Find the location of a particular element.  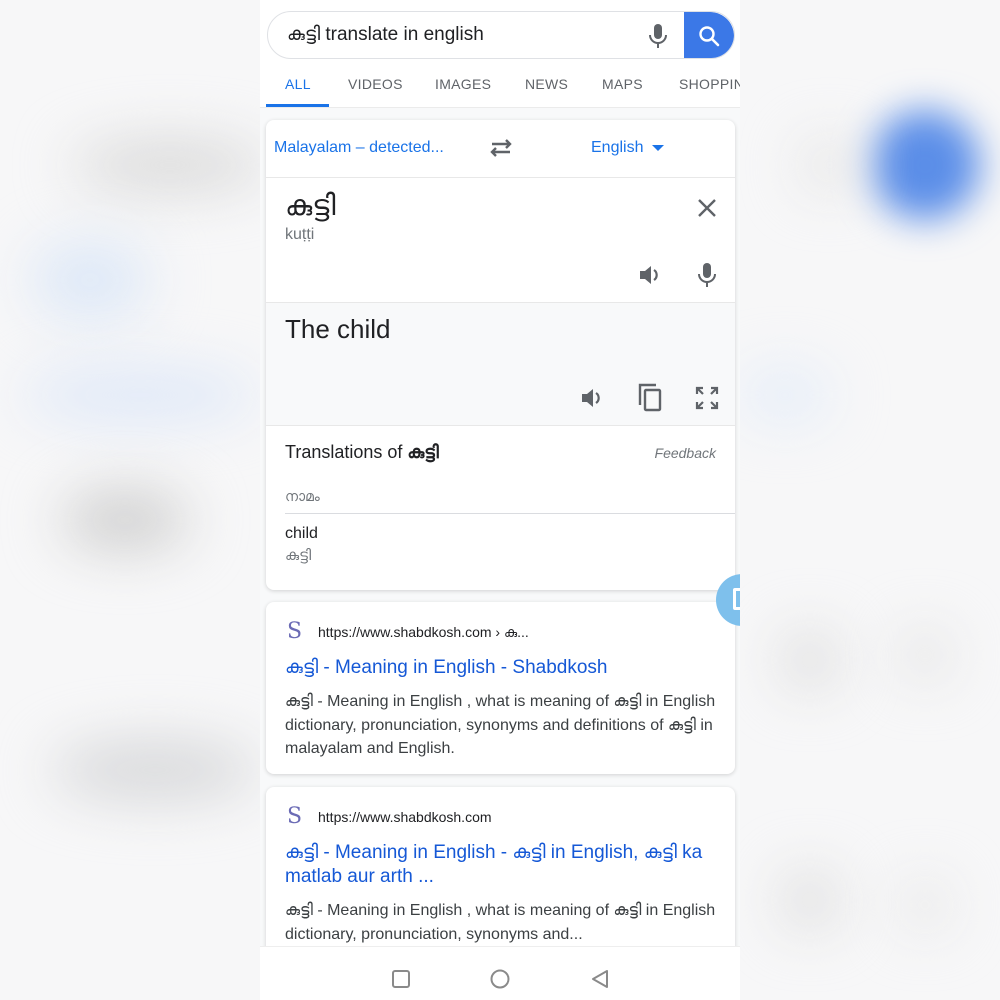

translations-heading: Translations of കുട്ടി is located at coordinates (362, 452).